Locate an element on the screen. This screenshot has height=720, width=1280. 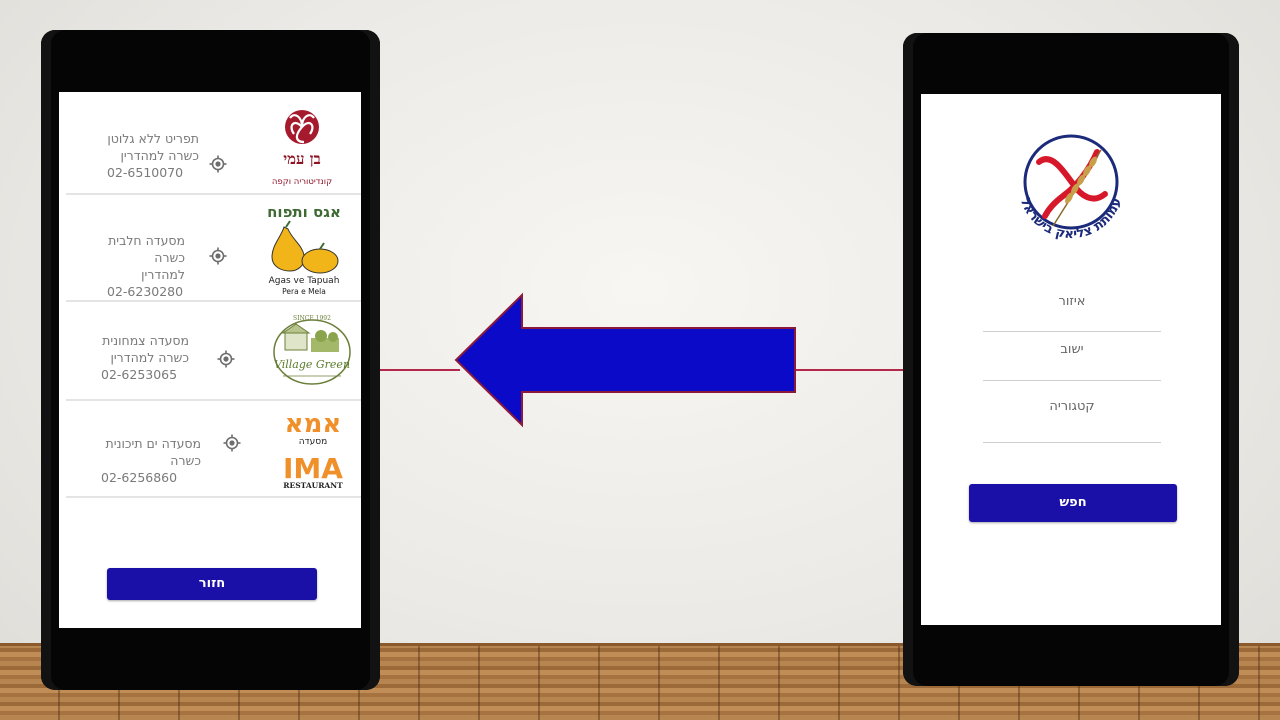
area-field is located at coordinates (1072, 331).